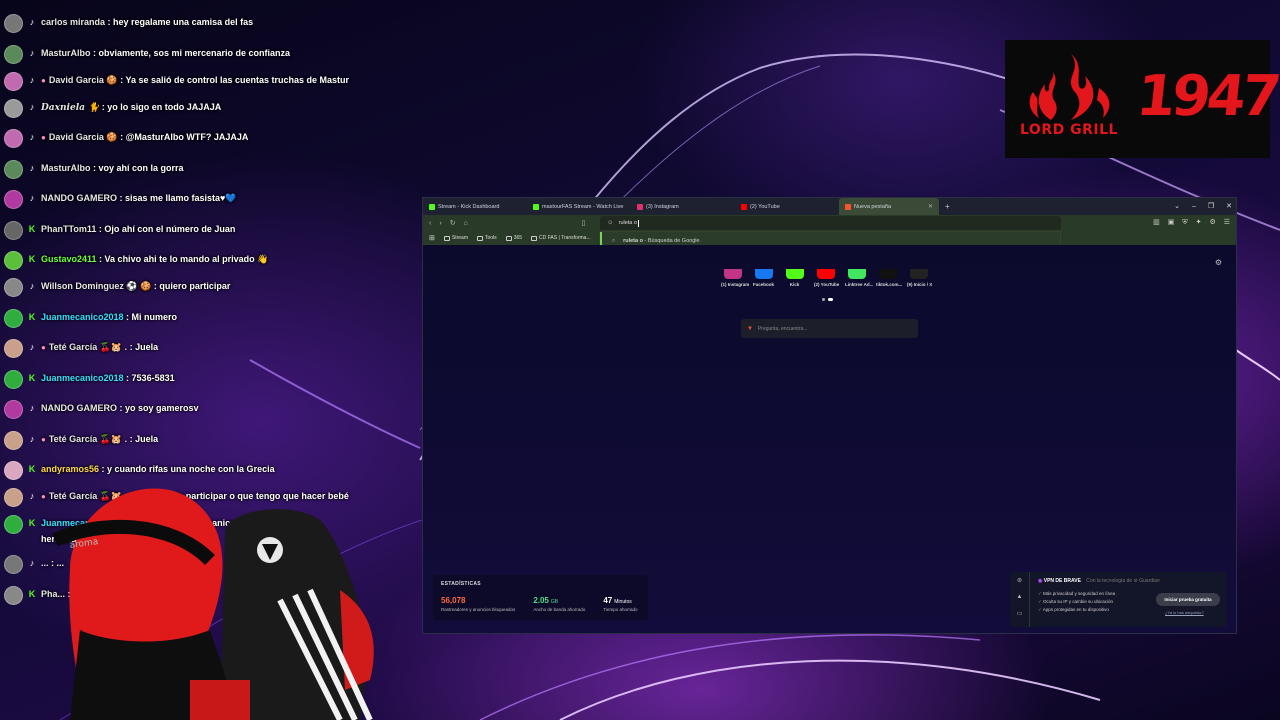  Describe the element at coordinates (1212, 223) in the screenshot. I see `extensions-icon: ⚙` at that location.